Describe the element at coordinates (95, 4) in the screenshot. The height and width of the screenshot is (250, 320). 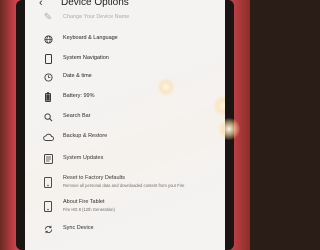
I see `page-title: Device Options` at that location.